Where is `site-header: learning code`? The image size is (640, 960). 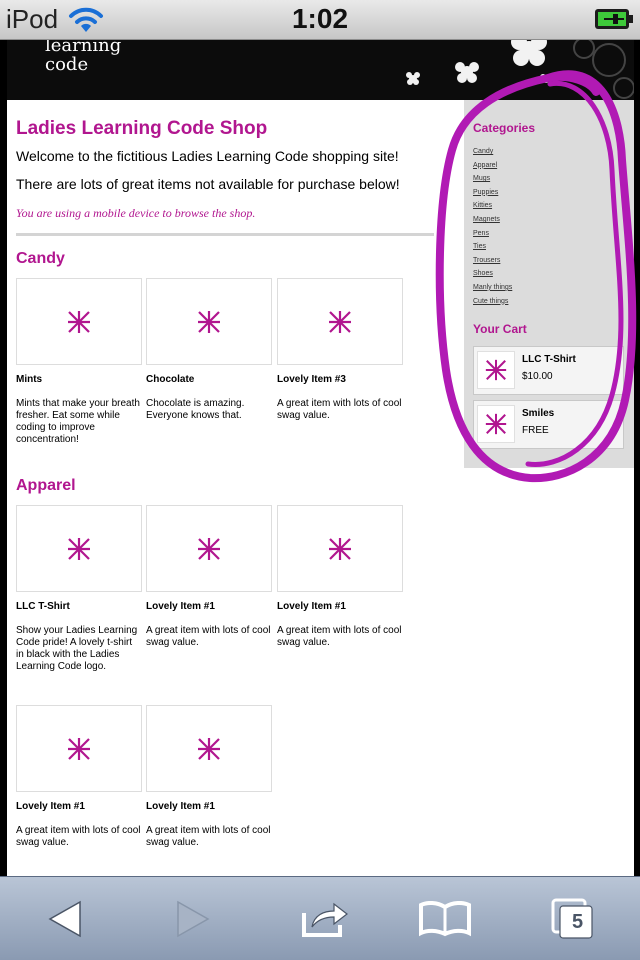
site-header: learning code is located at coordinates (320, 70).